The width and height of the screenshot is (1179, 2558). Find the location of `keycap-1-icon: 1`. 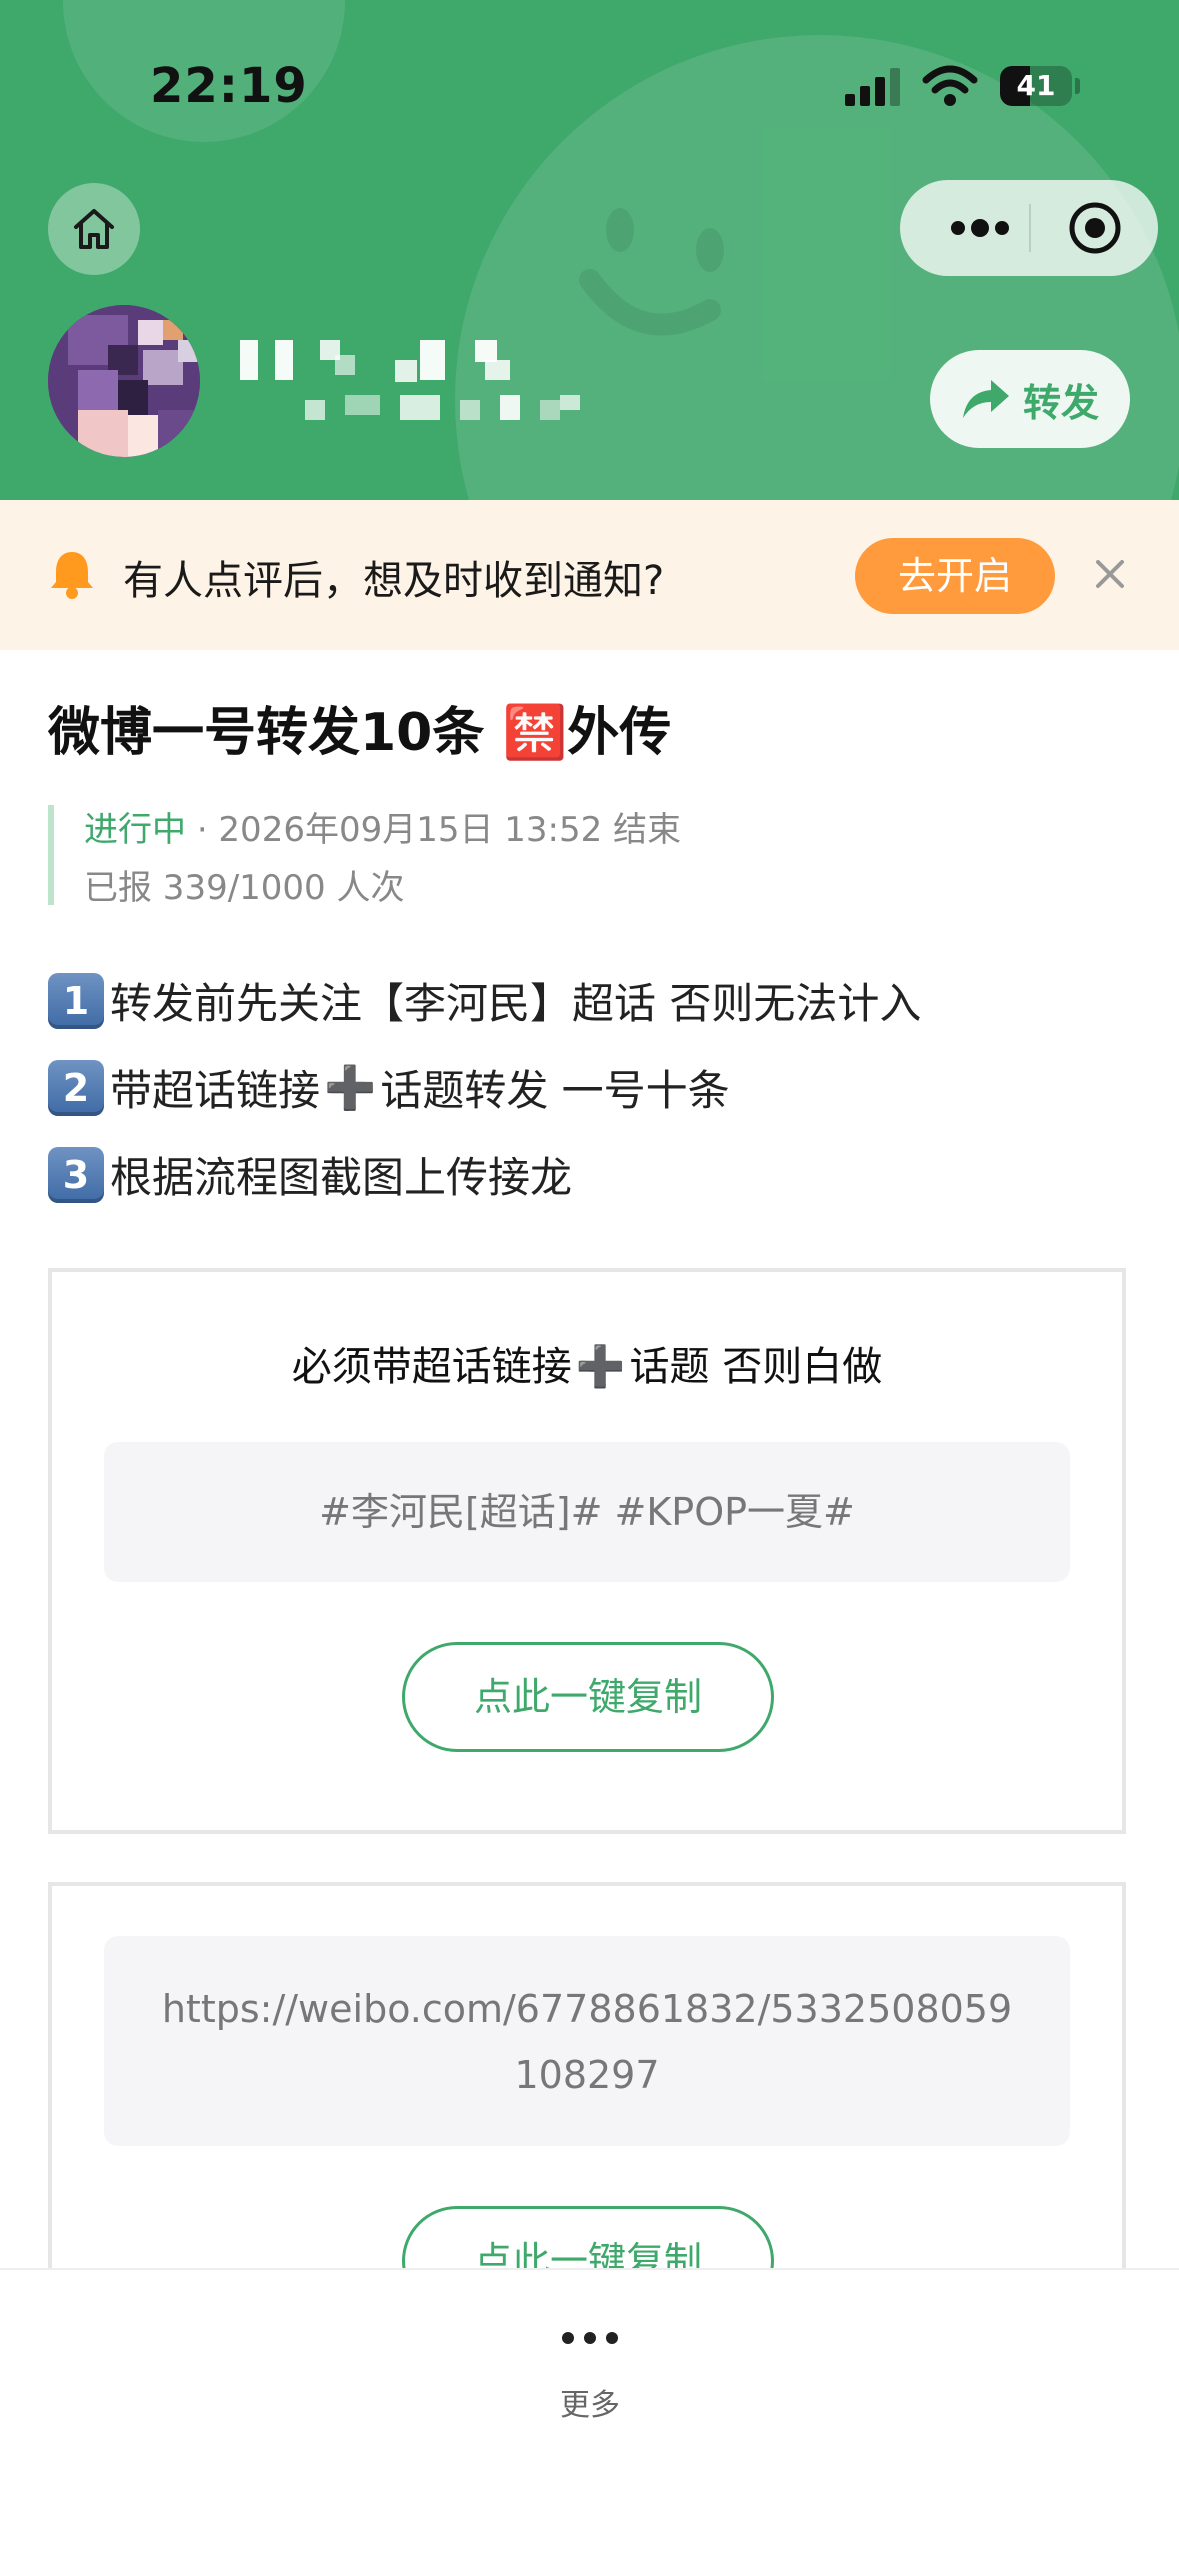

keycap-1-icon: 1 is located at coordinates (76, 1000).